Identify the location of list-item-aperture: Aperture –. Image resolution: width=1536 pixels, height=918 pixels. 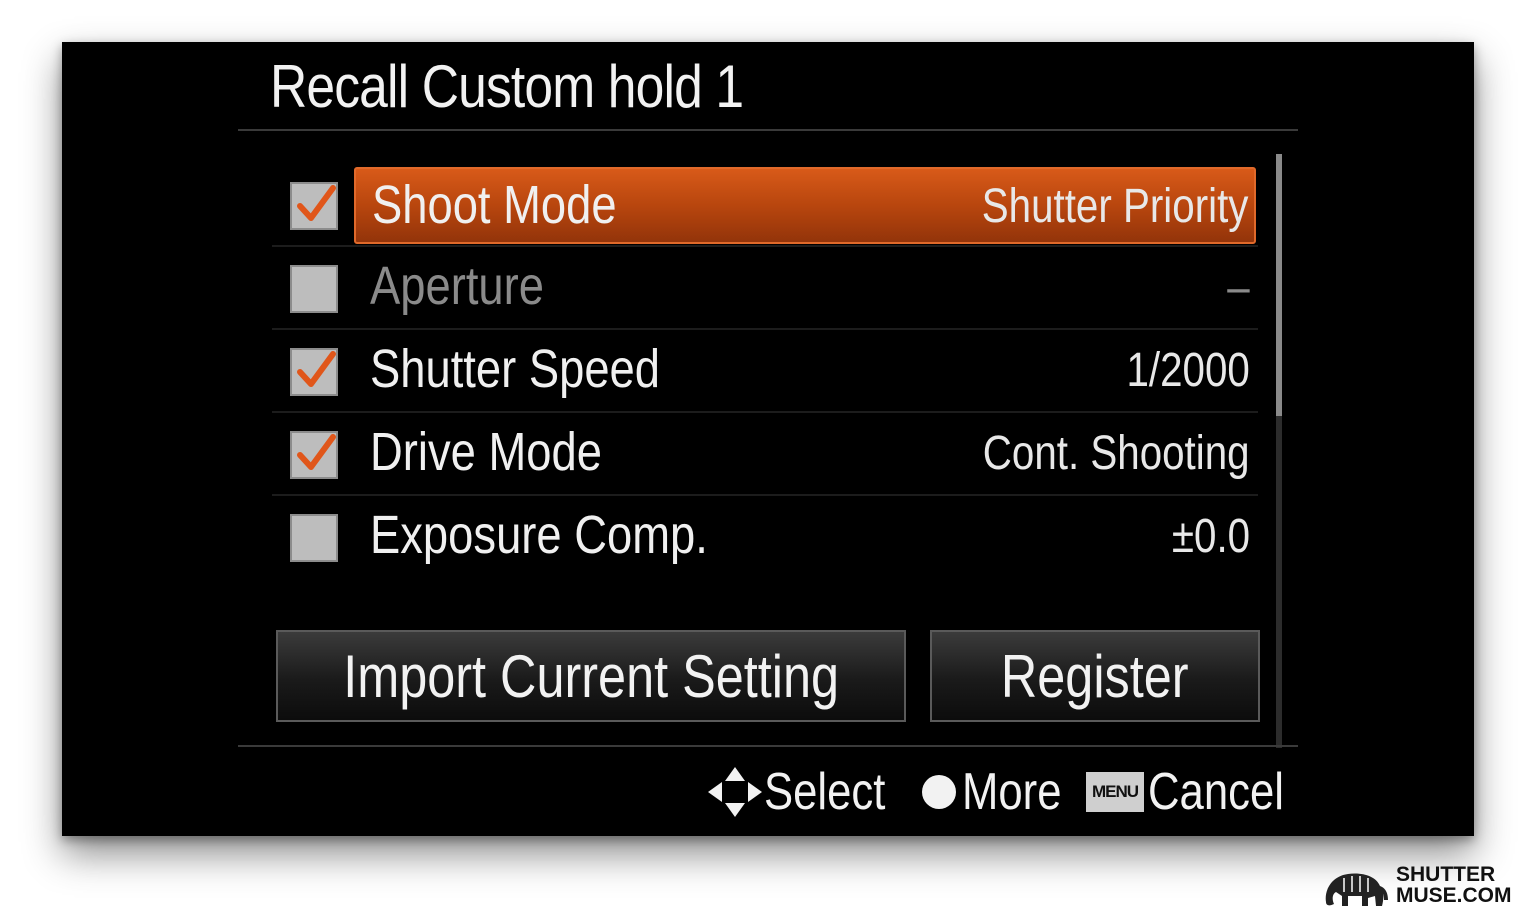
(765, 288).